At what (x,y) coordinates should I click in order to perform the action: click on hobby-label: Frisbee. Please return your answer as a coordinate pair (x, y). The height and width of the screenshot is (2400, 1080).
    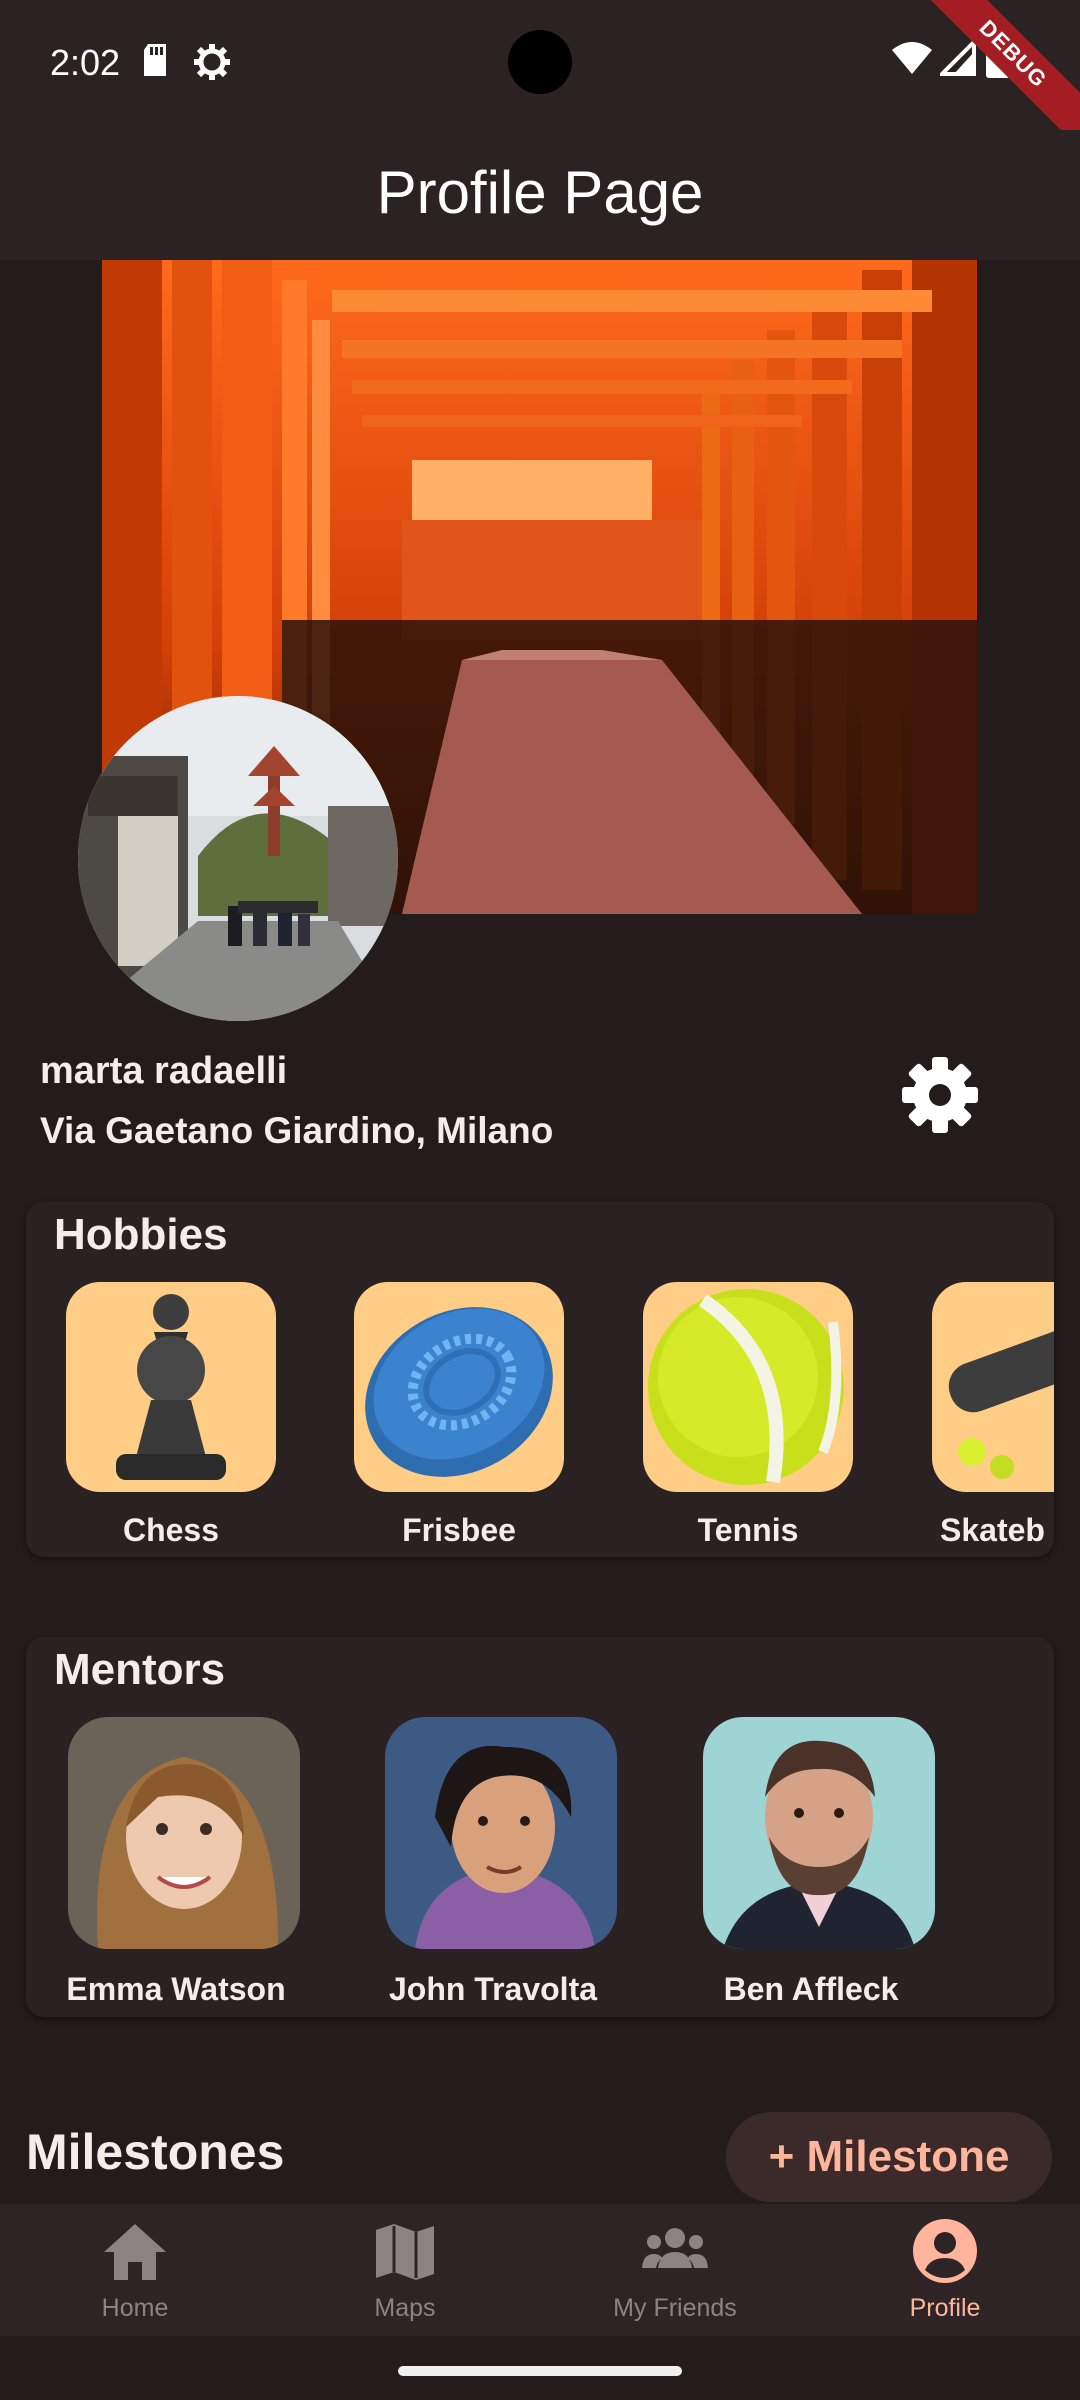
    Looking at the image, I should click on (459, 1530).